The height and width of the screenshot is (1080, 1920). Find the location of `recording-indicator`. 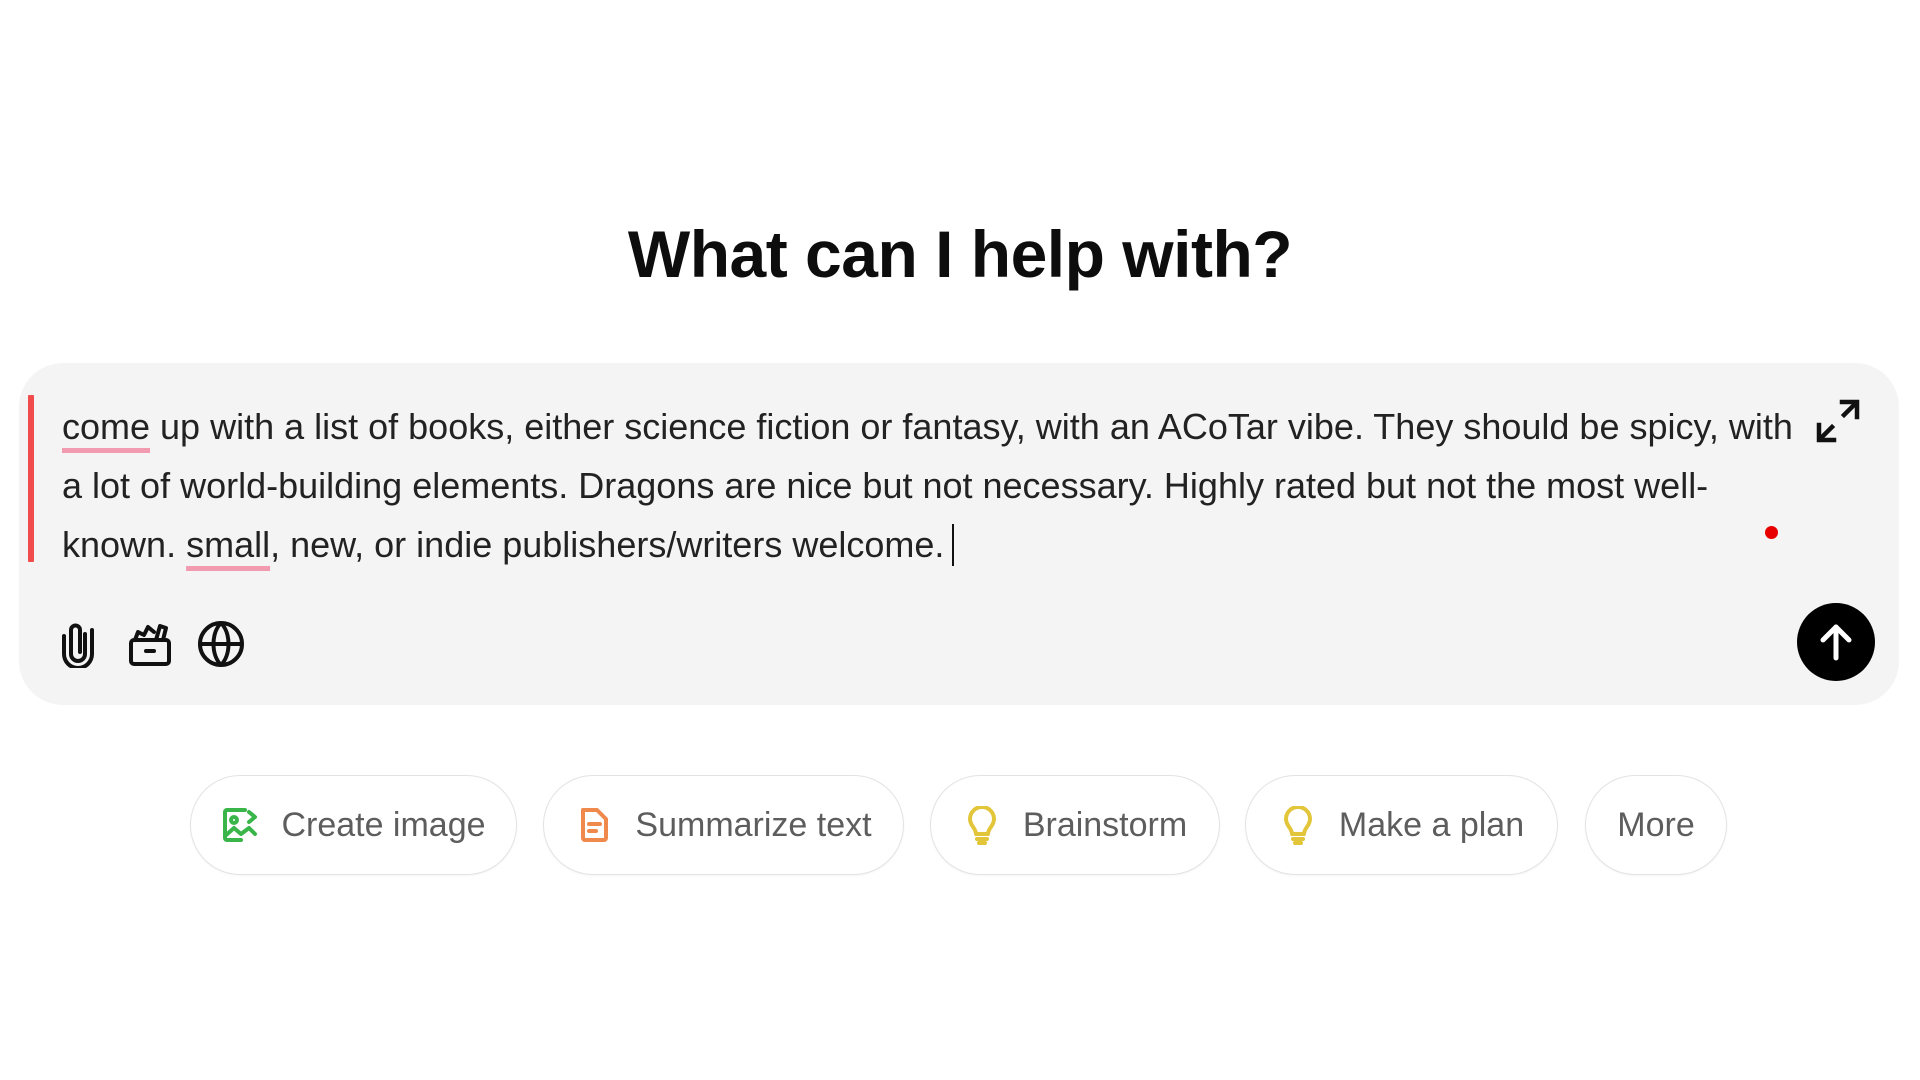

recording-indicator is located at coordinates (1771, 532).